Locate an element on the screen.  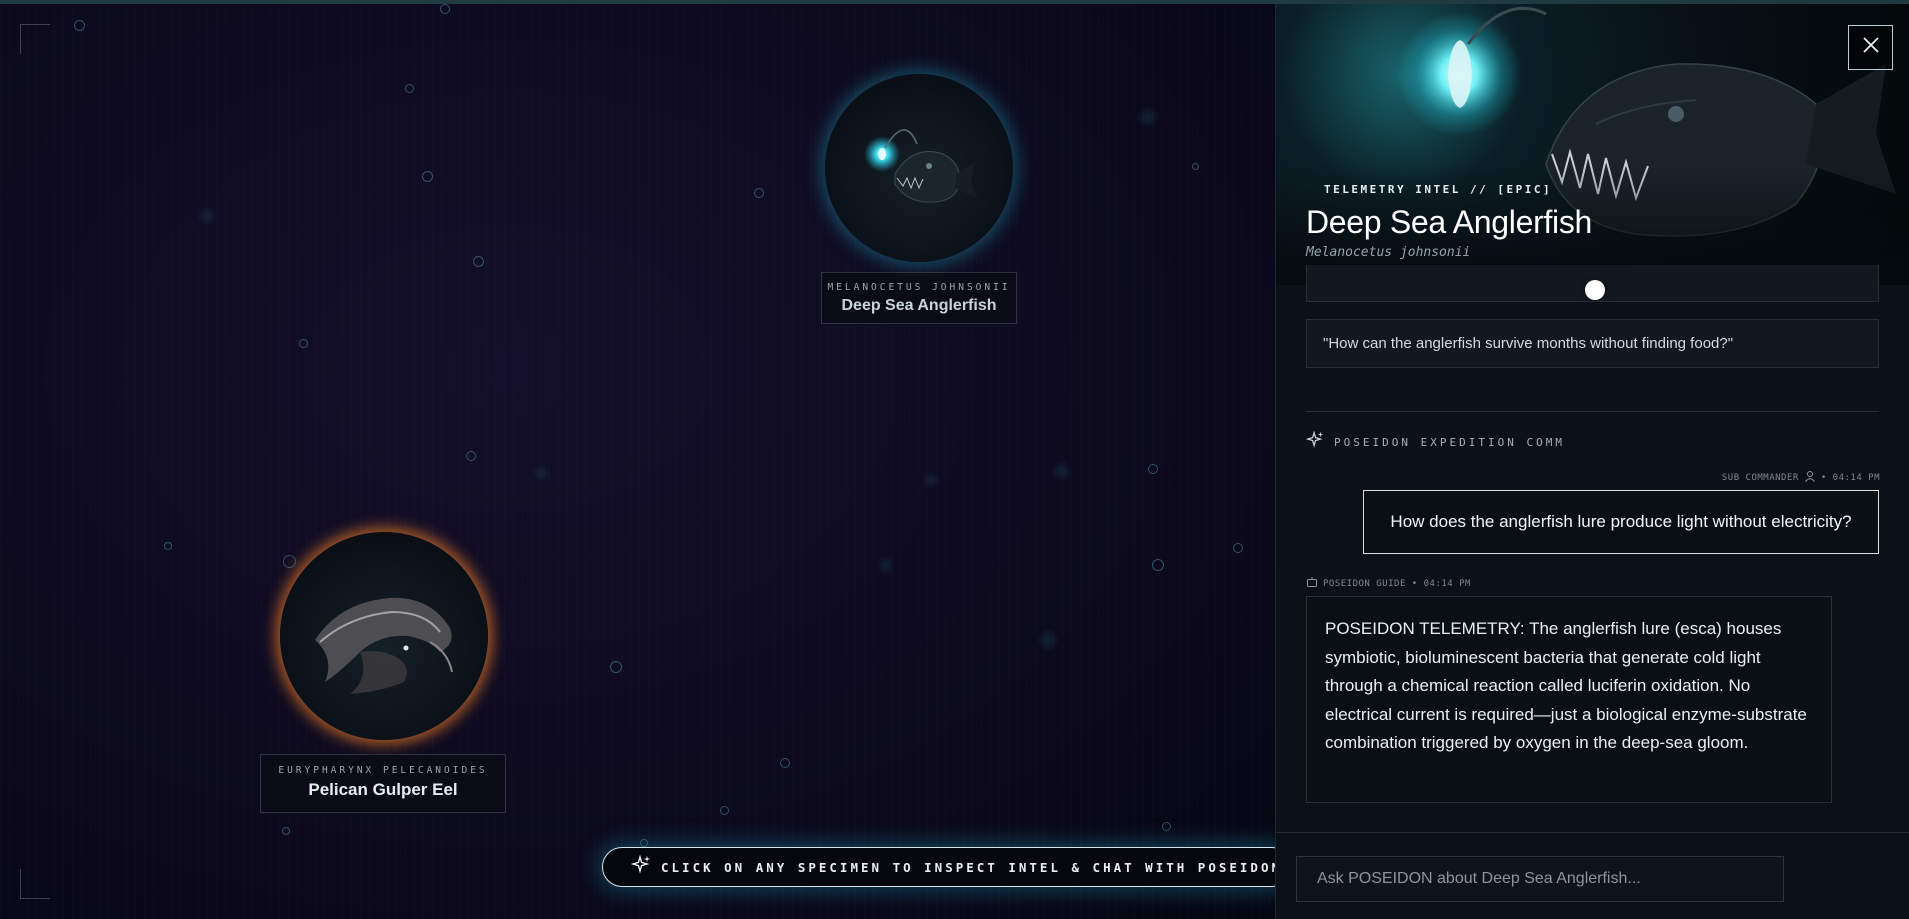
anglerfish-hero-icon is located at coordinates (1646, 121).